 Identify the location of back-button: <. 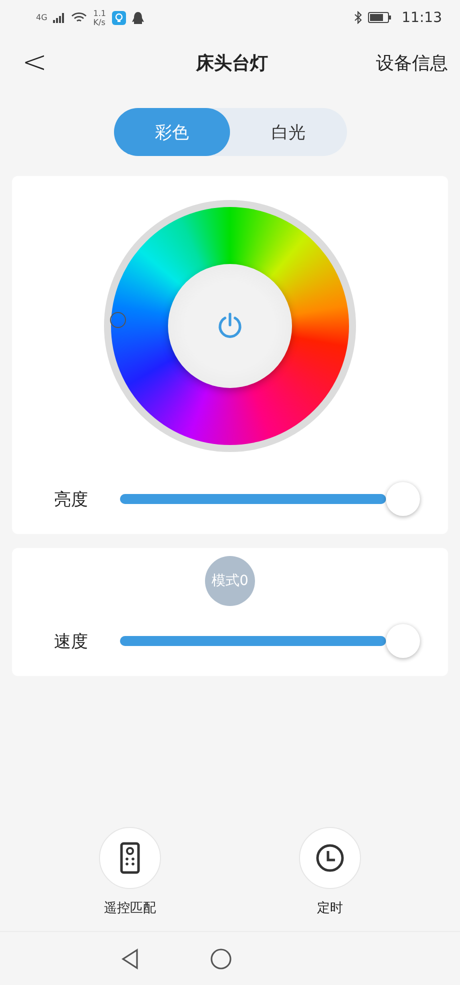
(35, 62).